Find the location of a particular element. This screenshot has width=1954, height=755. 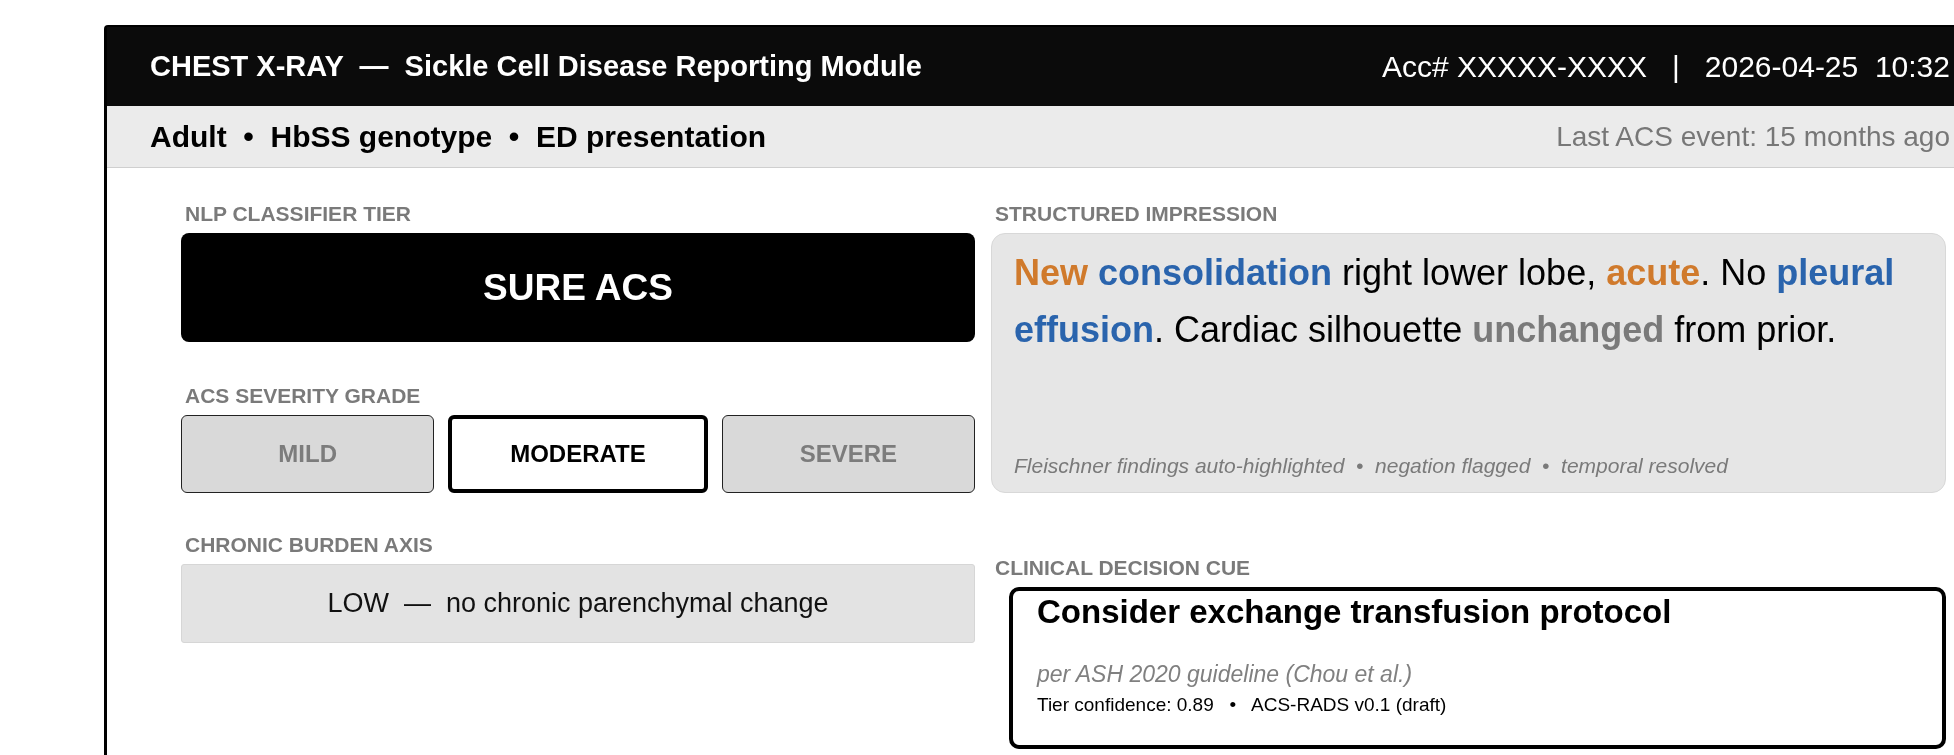

severity-option: MODERATE is located at coordinates (578, 454).